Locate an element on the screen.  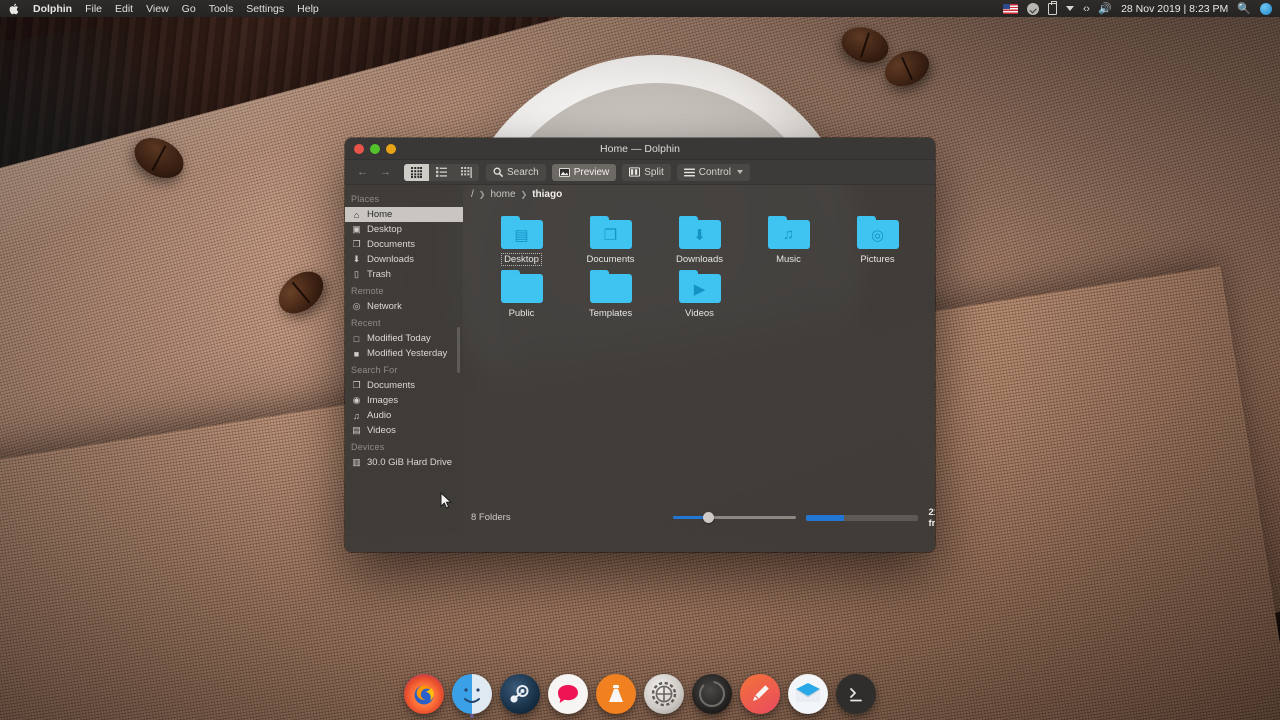
folder-pictures-icon: ◎ is located at coordinates (877, 232).